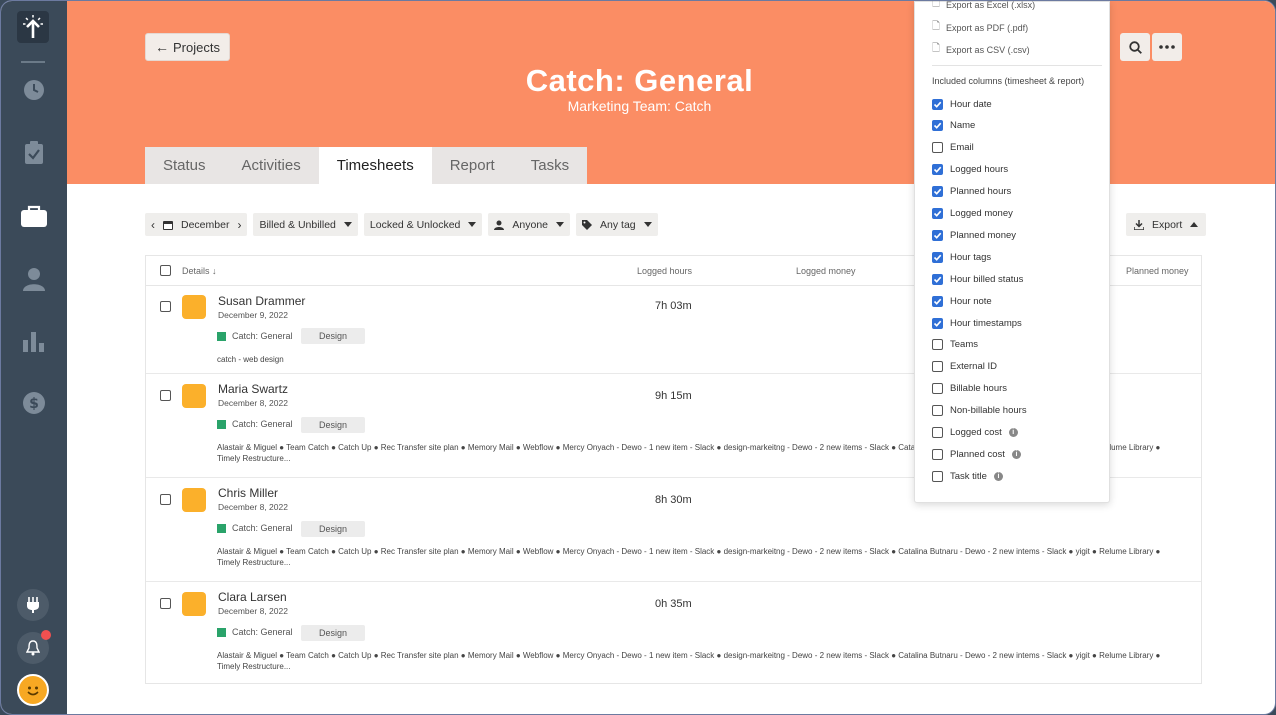 The image size is (1276, 715). I want to click on tab-status: Status, so click(184, 165).